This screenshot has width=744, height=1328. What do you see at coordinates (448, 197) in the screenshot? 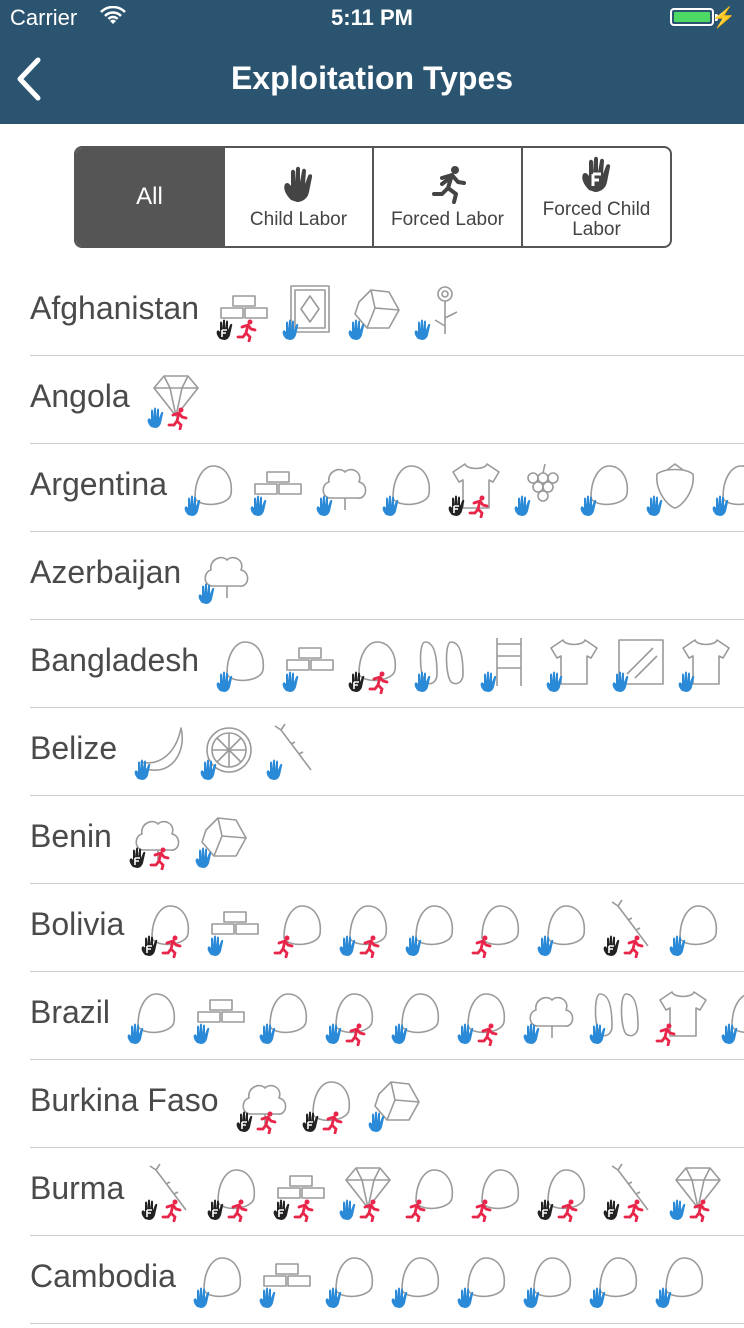
I see `filter-forced-labor-button: Forced Labor` at bounding box center [448, 197].